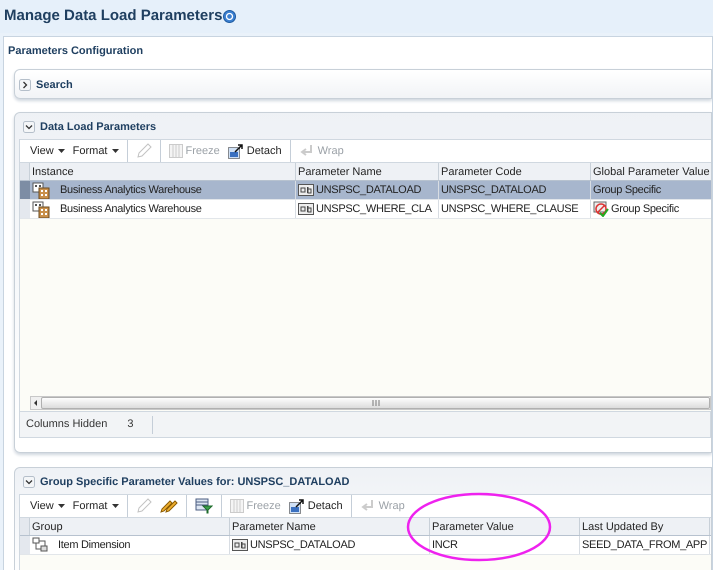  I want to click on table-row: Item Dimension UNSPSC_DATALOAD INCR SEED_DATA_FROM_APP, so click(365, 545).